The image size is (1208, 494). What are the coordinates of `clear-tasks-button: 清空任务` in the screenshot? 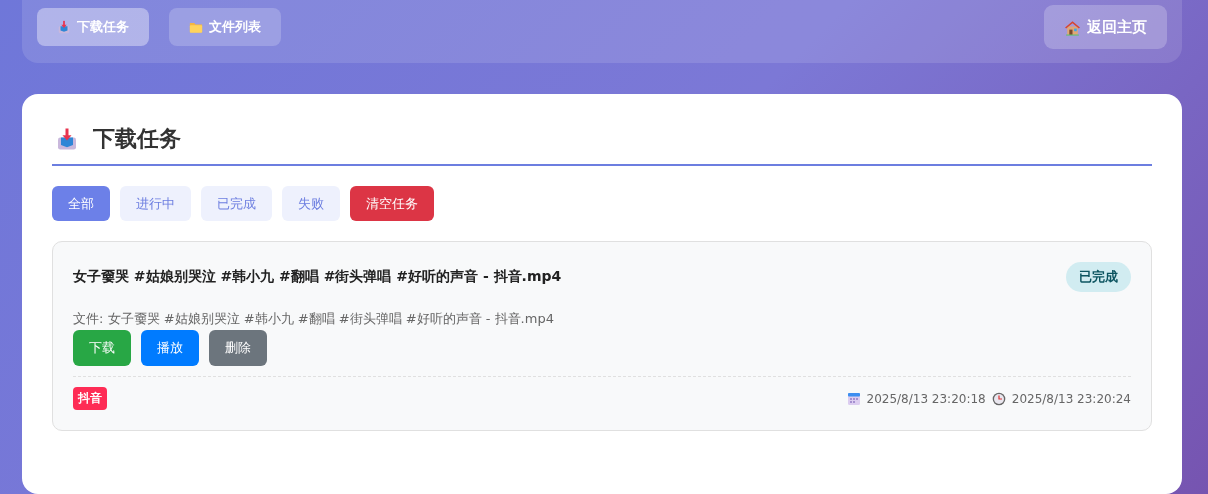 It's located at (392, 203).